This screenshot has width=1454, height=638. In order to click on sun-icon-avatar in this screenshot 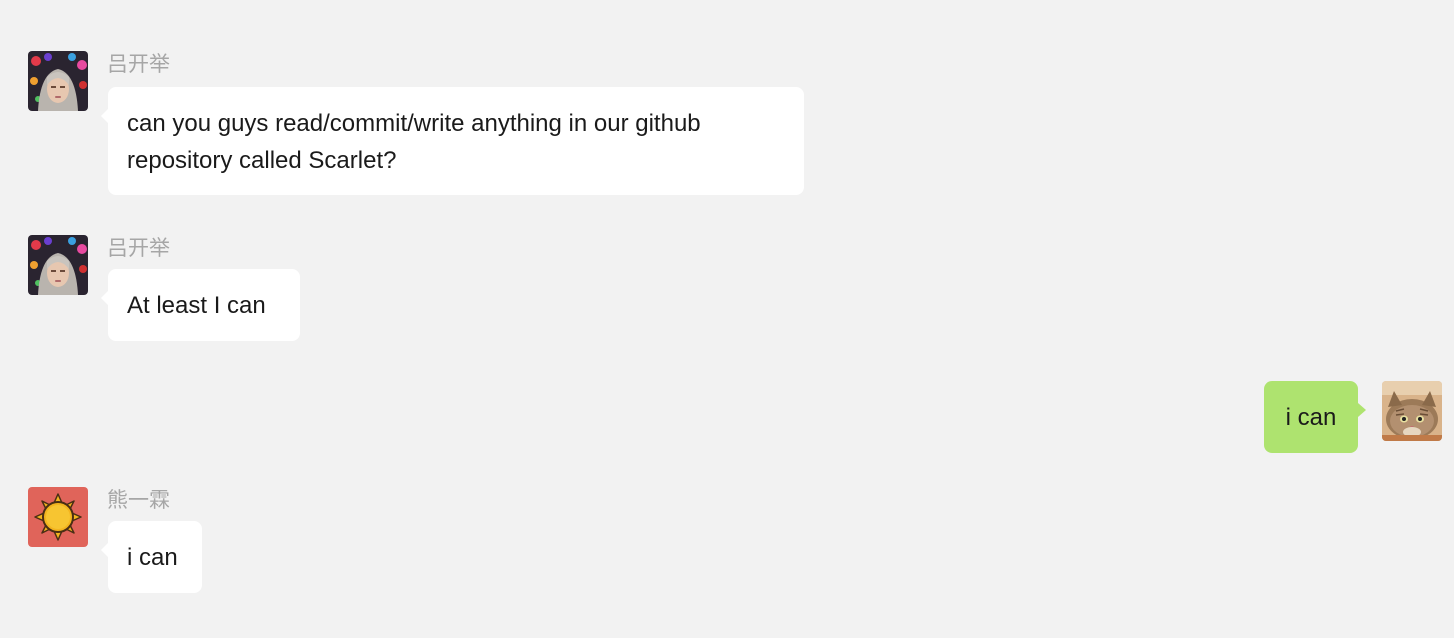, I will do `click(58, 517)`.